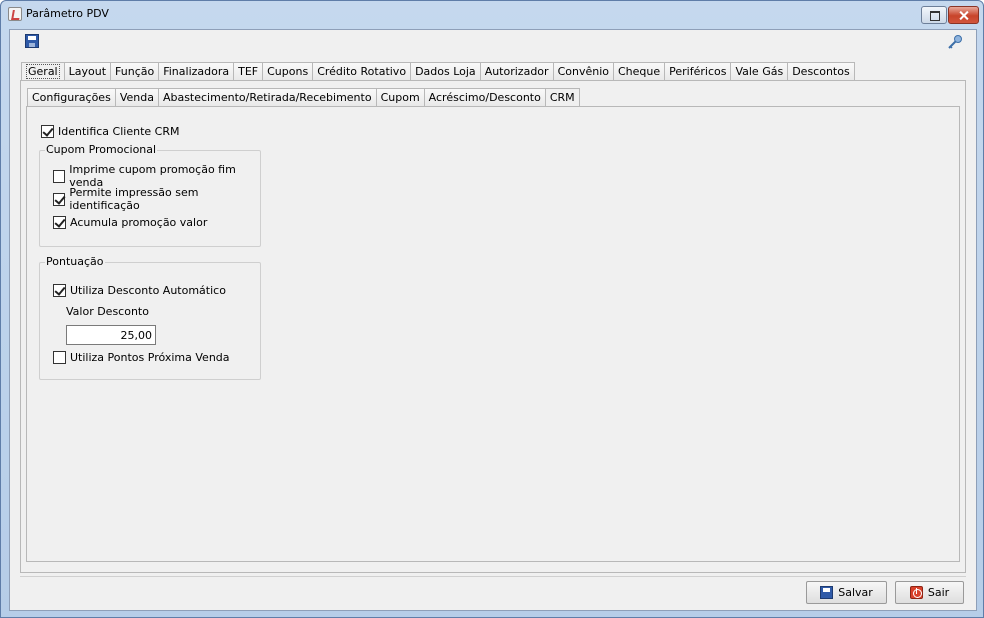 The height and width of the screenshot is (618, 984). Describe the element at coordinates (135, 71) in the screenshot. I see `tab-funcao: Função` at that location.